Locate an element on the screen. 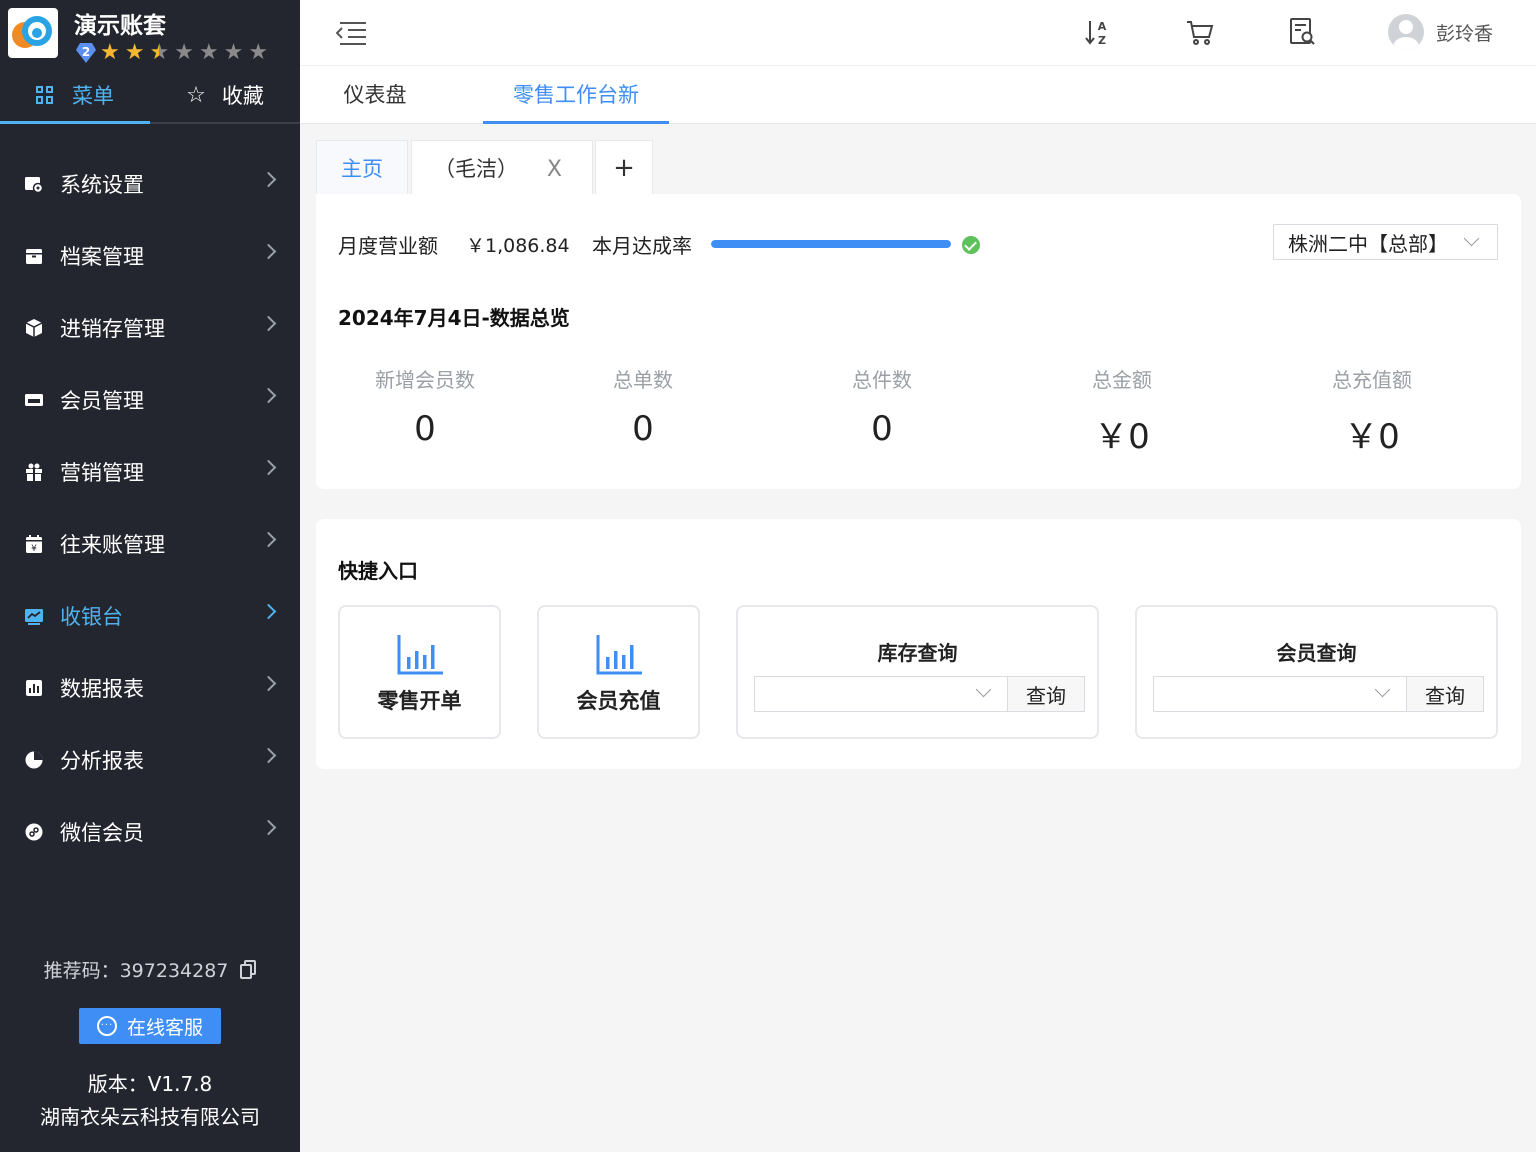 This screenshot has width=1536, height=1152. sidebar-tabs: 菜单 ☆ 收藏 is located at coordinates (150, 96).